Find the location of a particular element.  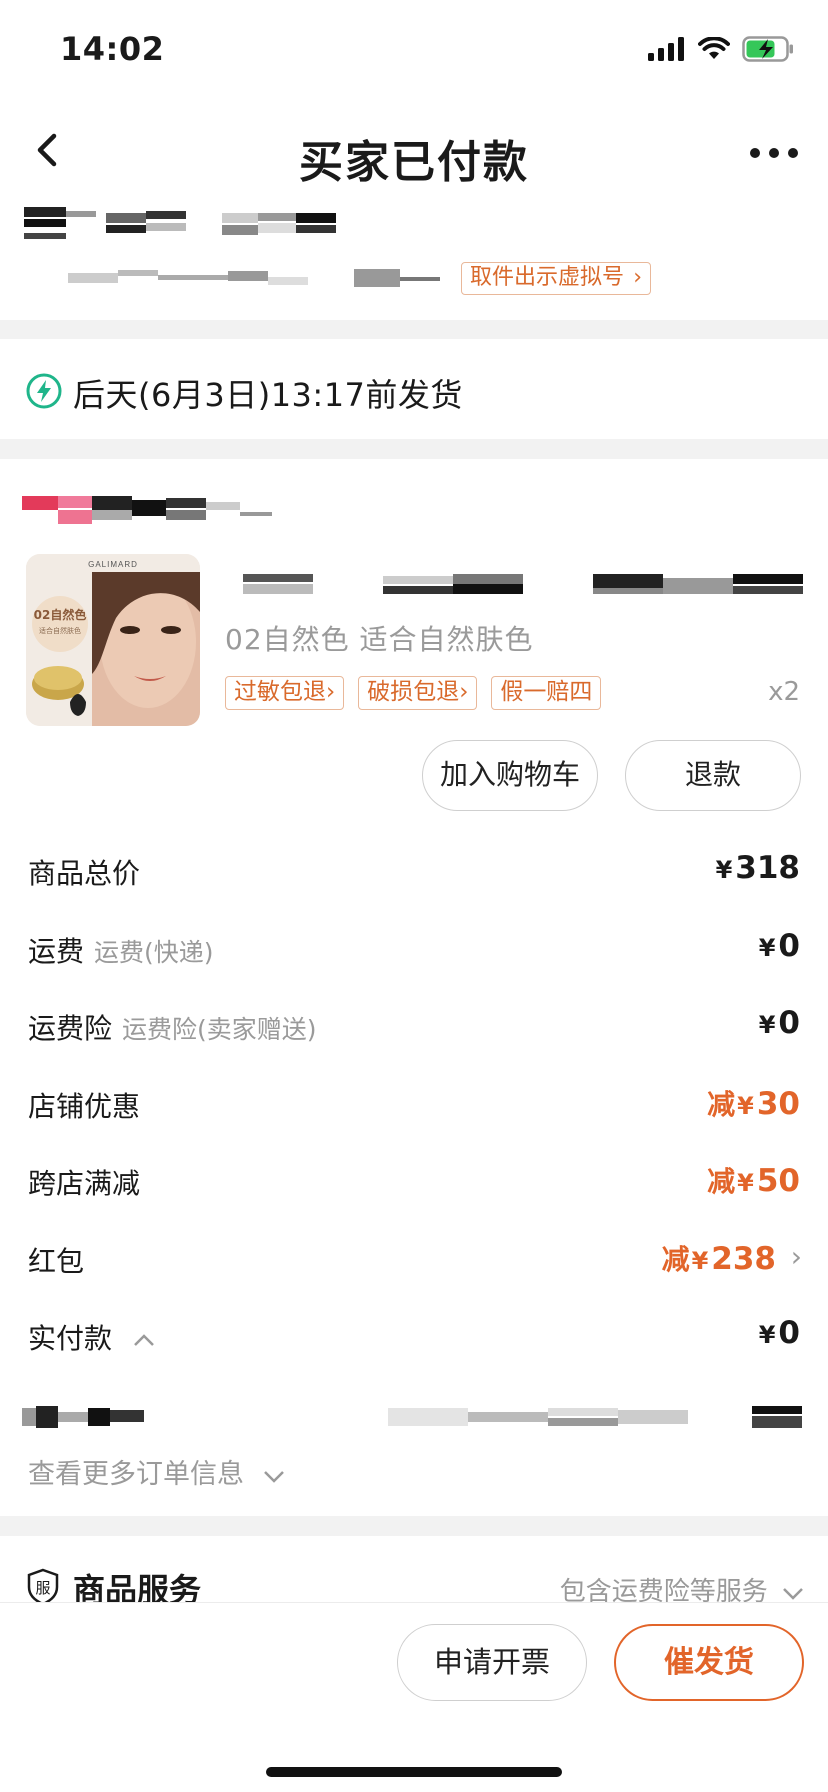

cross-store-value: 减¥50 is located at coordinates (753, 1181).